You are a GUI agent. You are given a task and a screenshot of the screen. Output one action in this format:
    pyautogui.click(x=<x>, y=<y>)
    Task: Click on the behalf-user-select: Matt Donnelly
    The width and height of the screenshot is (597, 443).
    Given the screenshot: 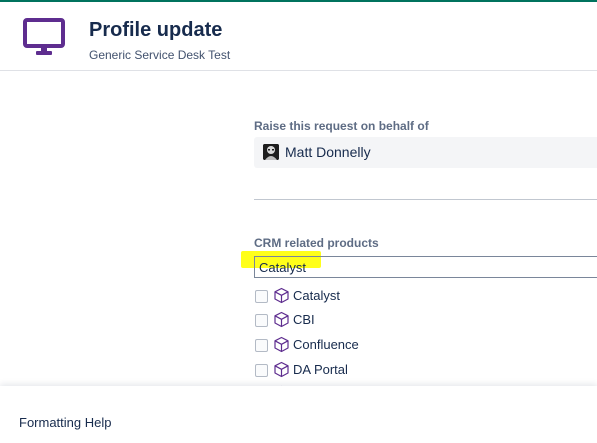 What is the action you would take?
    pyautogui.click(x=425, y=152)
    